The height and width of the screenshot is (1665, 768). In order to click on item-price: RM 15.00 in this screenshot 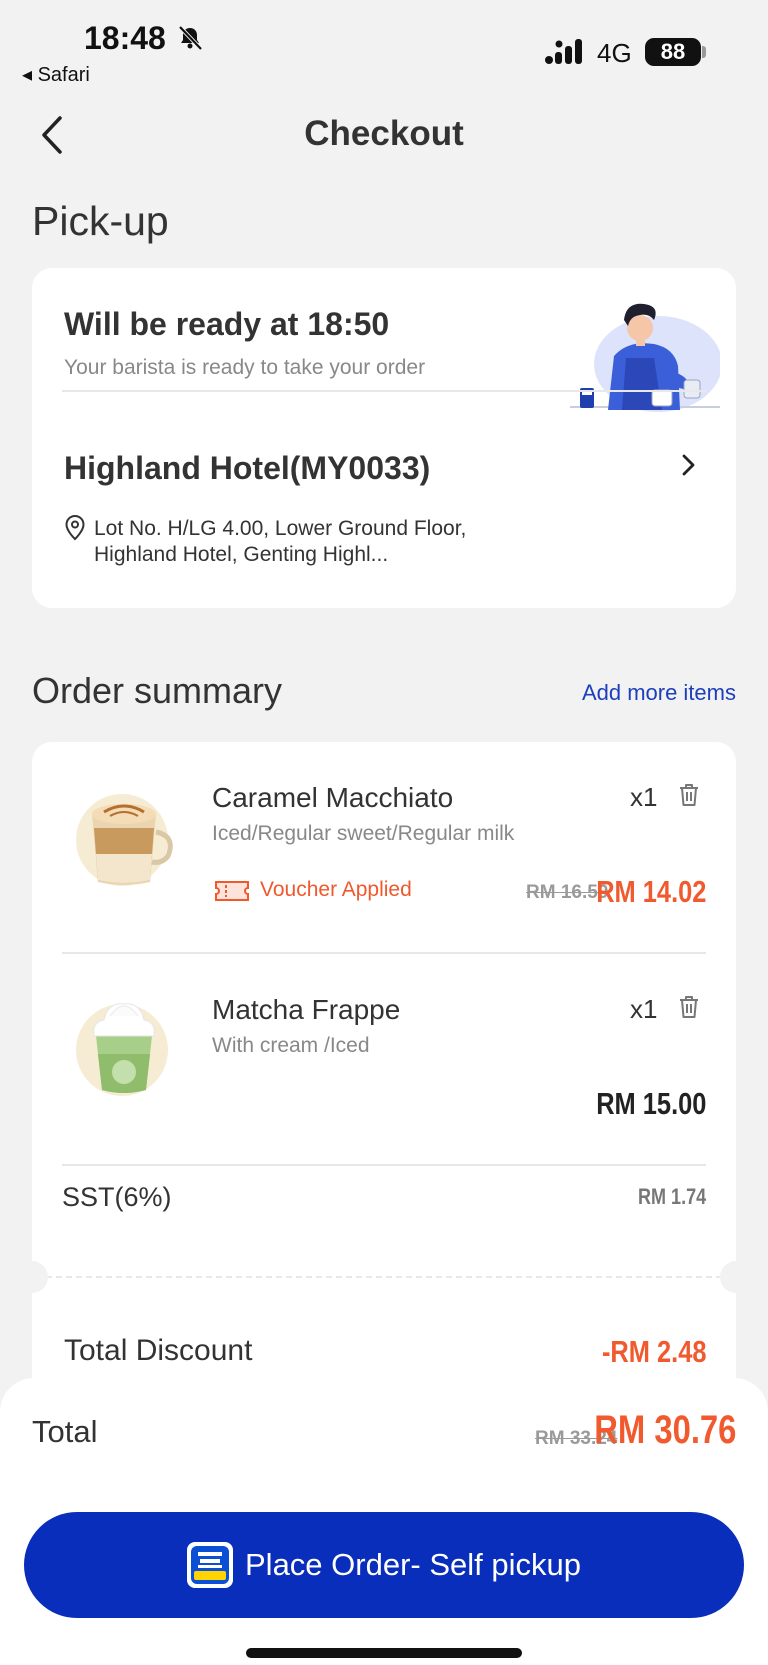, I will do `click(650, 1103)`.